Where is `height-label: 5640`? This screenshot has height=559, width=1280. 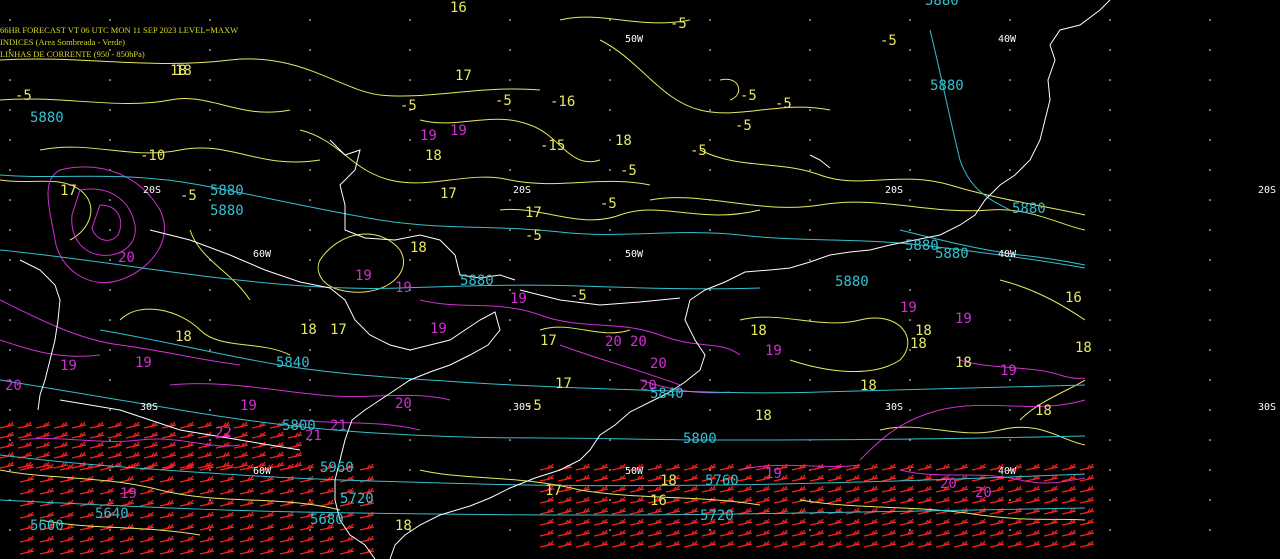
height-label: 5640 is located at coordinates (112, 514).